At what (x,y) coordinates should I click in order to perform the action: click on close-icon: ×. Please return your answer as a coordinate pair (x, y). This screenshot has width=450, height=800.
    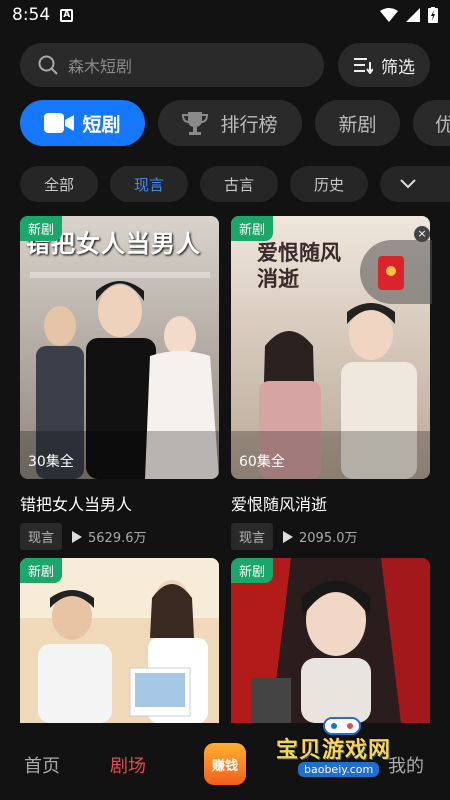
    Looking at the image, I should click on (422, 234).